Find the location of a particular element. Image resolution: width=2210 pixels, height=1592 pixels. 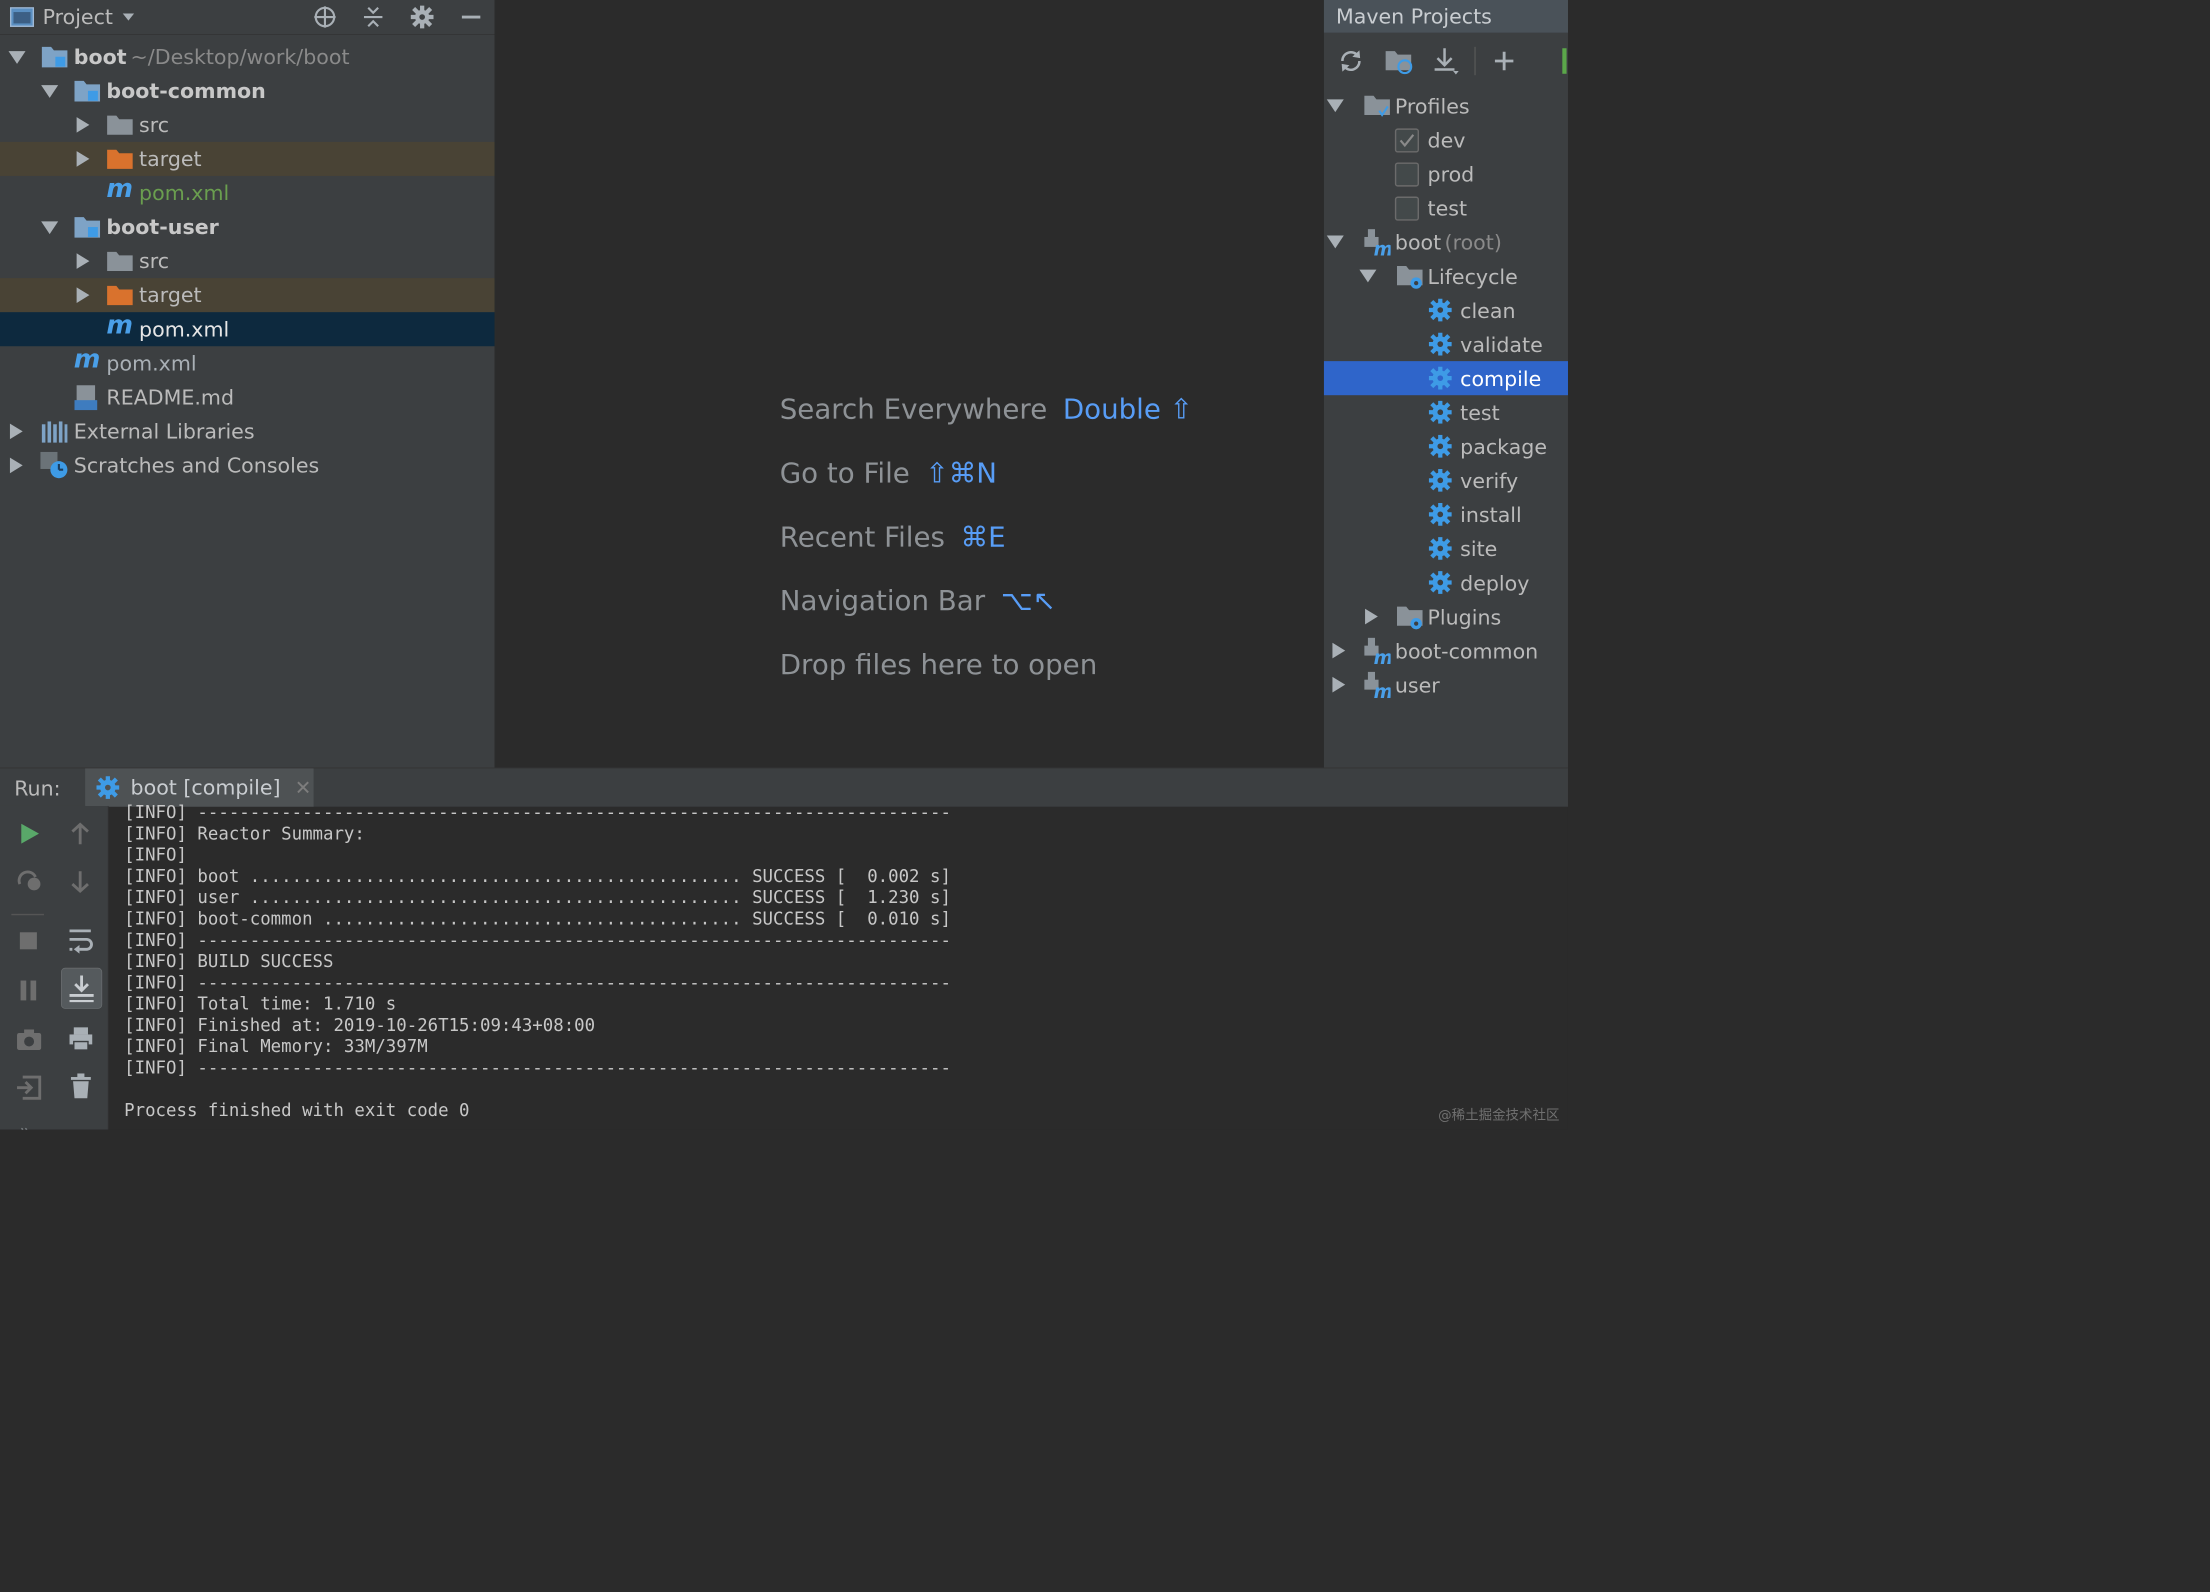

lifecycle-goal-label: site is located at coordinates (1479, 549).